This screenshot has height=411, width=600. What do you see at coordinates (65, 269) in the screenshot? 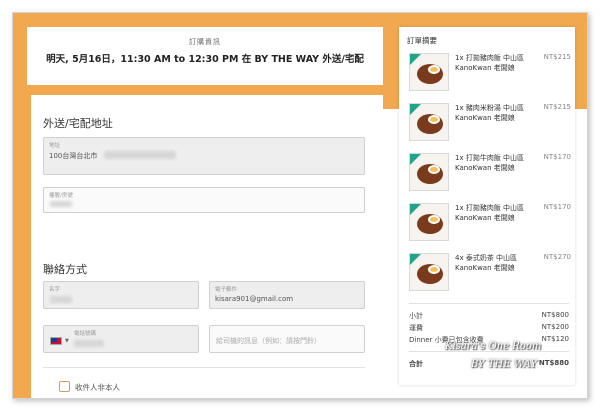
I see `contact-section-title: 聯絡方式` at bounding box center [65, 269].